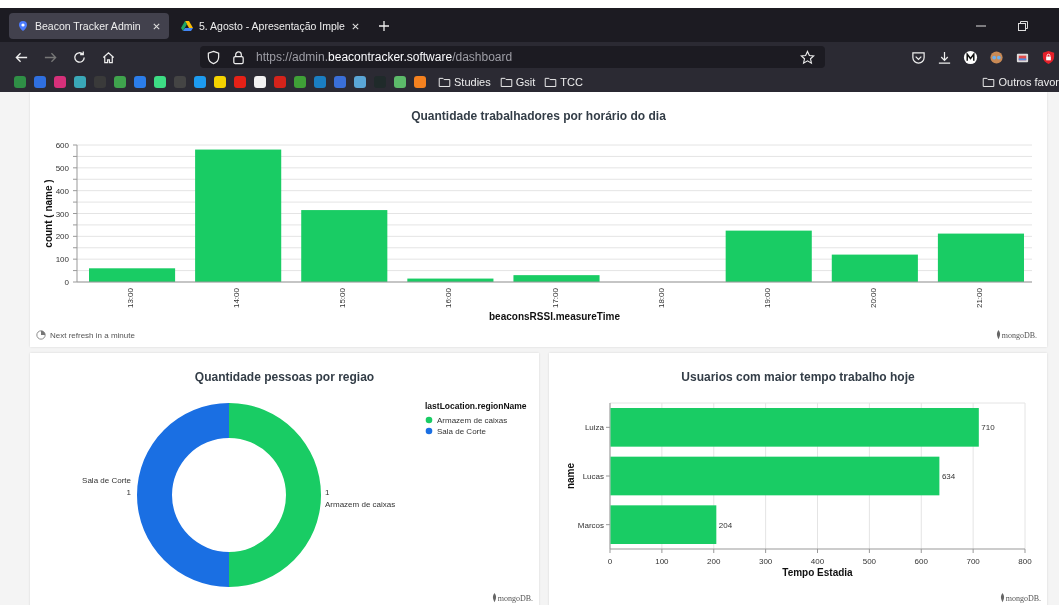 This screenshot has width=1059, height=605. What do you see at coordinates (464, 82) in the screenshot?
I see `bookmark-folder: Studies` at bounding box center [464, 82].